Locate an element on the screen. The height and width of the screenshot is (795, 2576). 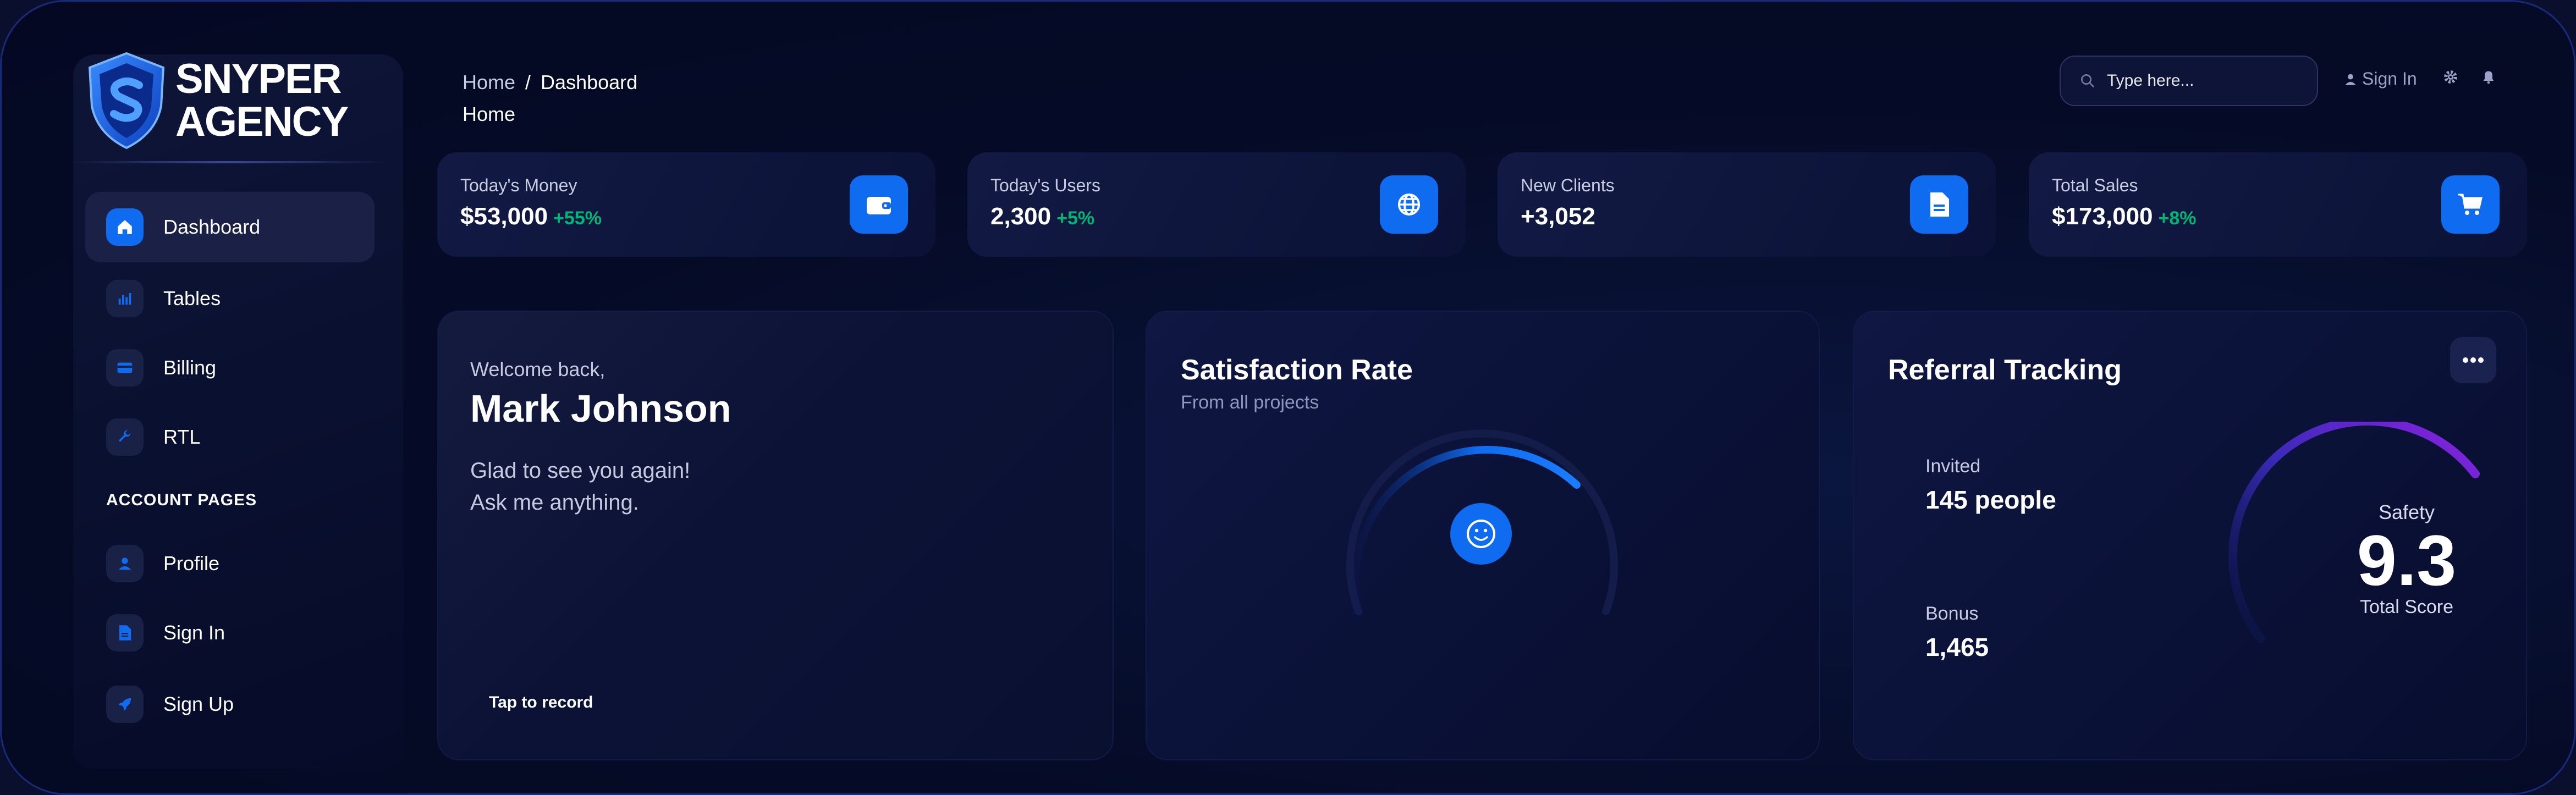
wallet-icon is located at coordinates (879, 205).